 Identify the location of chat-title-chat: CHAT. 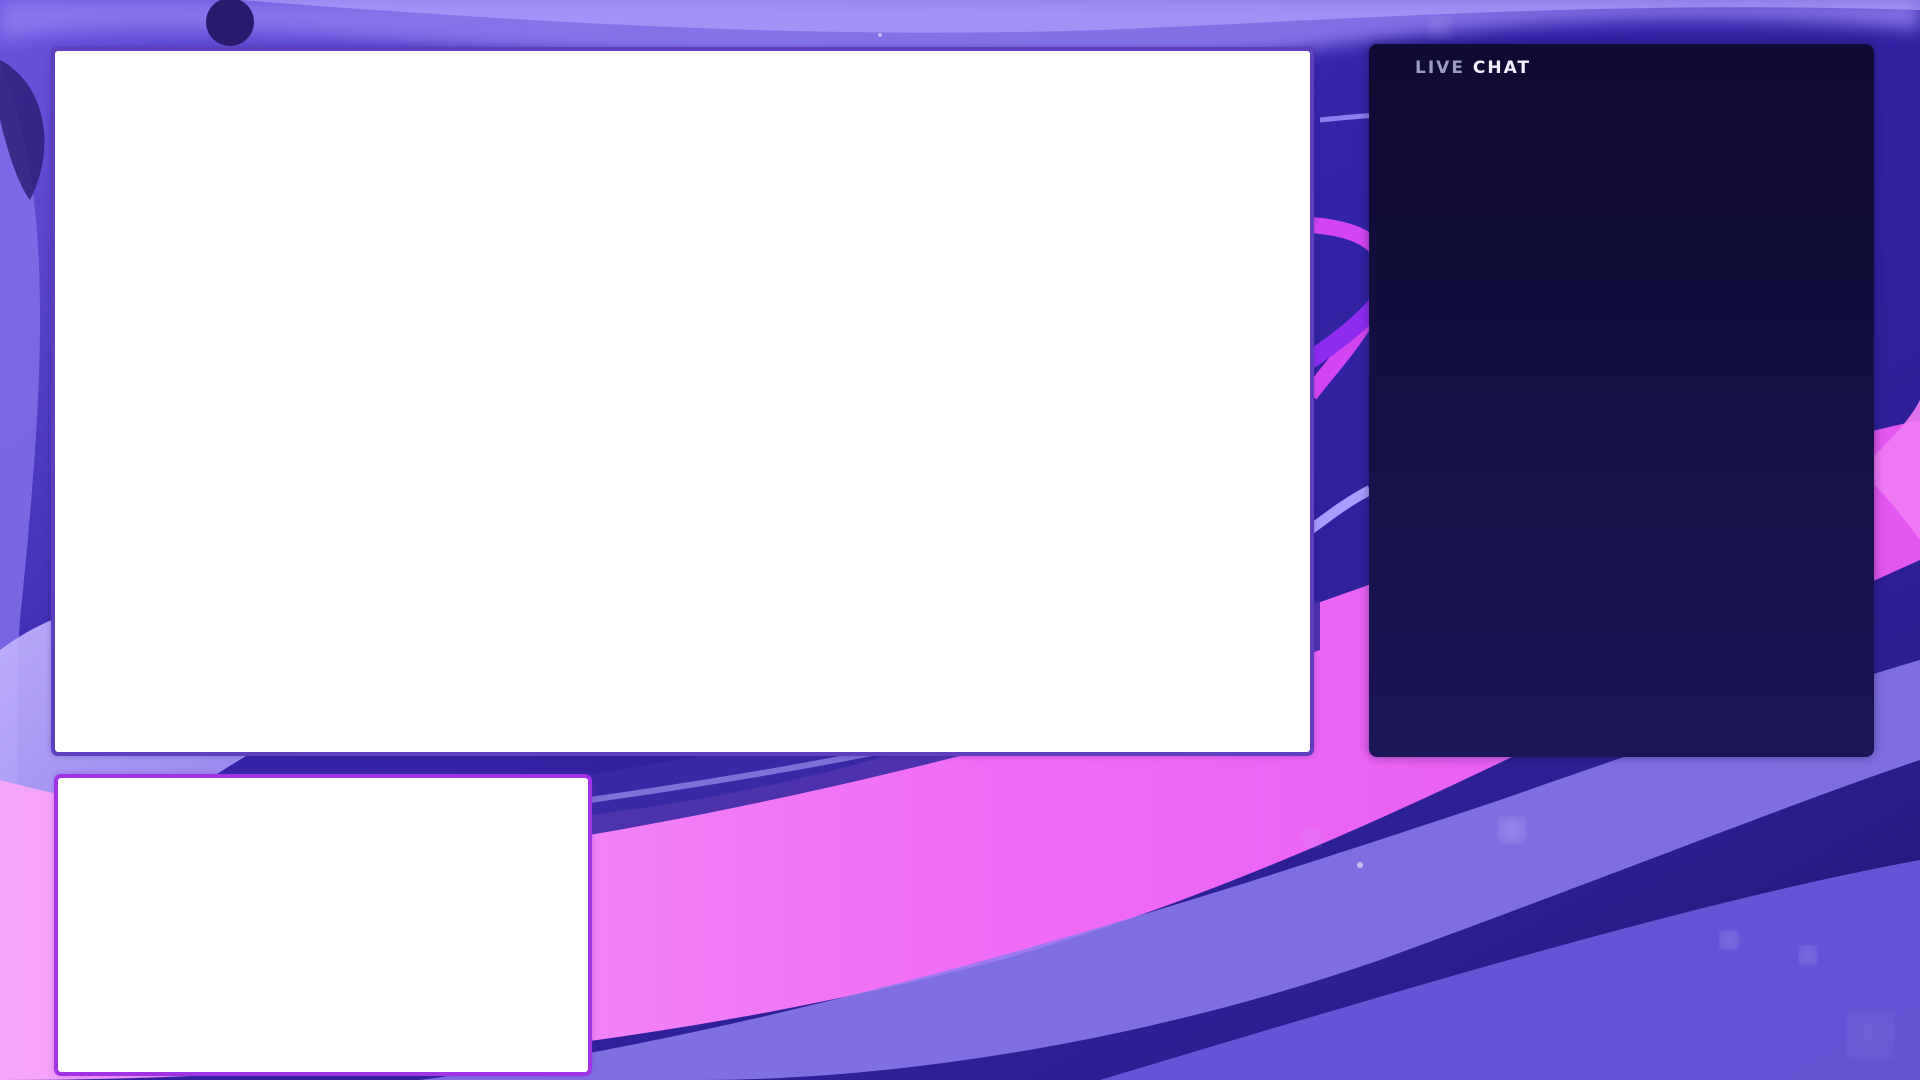
(1501, 68).